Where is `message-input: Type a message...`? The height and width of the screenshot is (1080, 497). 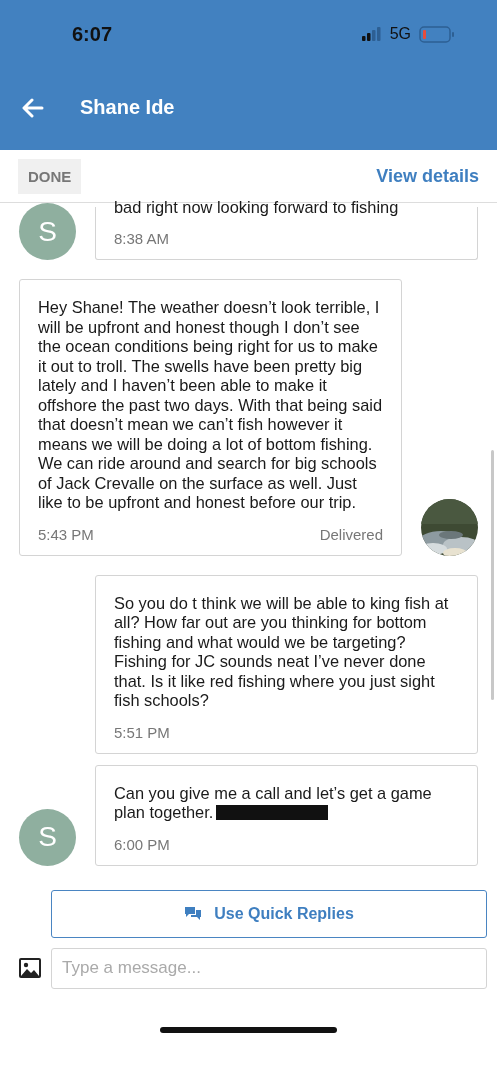
message-input: Type a message... is located at coordinates (269, 968).